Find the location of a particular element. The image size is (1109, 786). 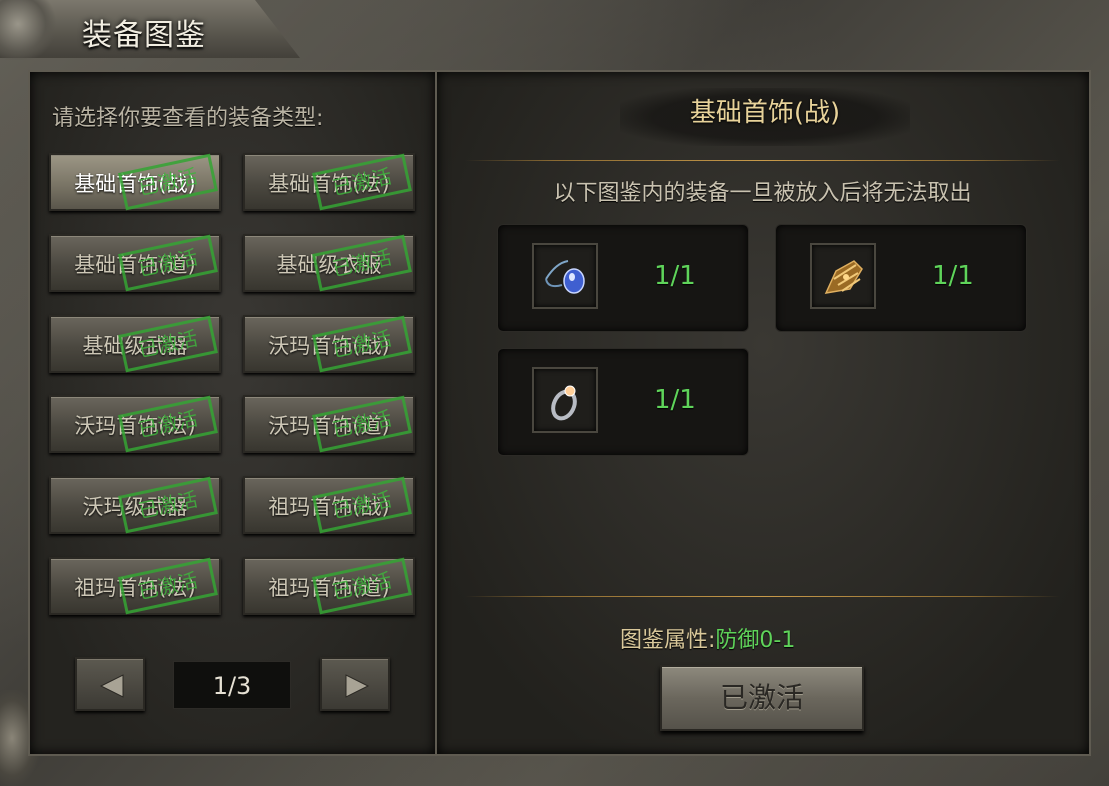

set-title: 基础首饰(战) is located at coordinates (765, 117).